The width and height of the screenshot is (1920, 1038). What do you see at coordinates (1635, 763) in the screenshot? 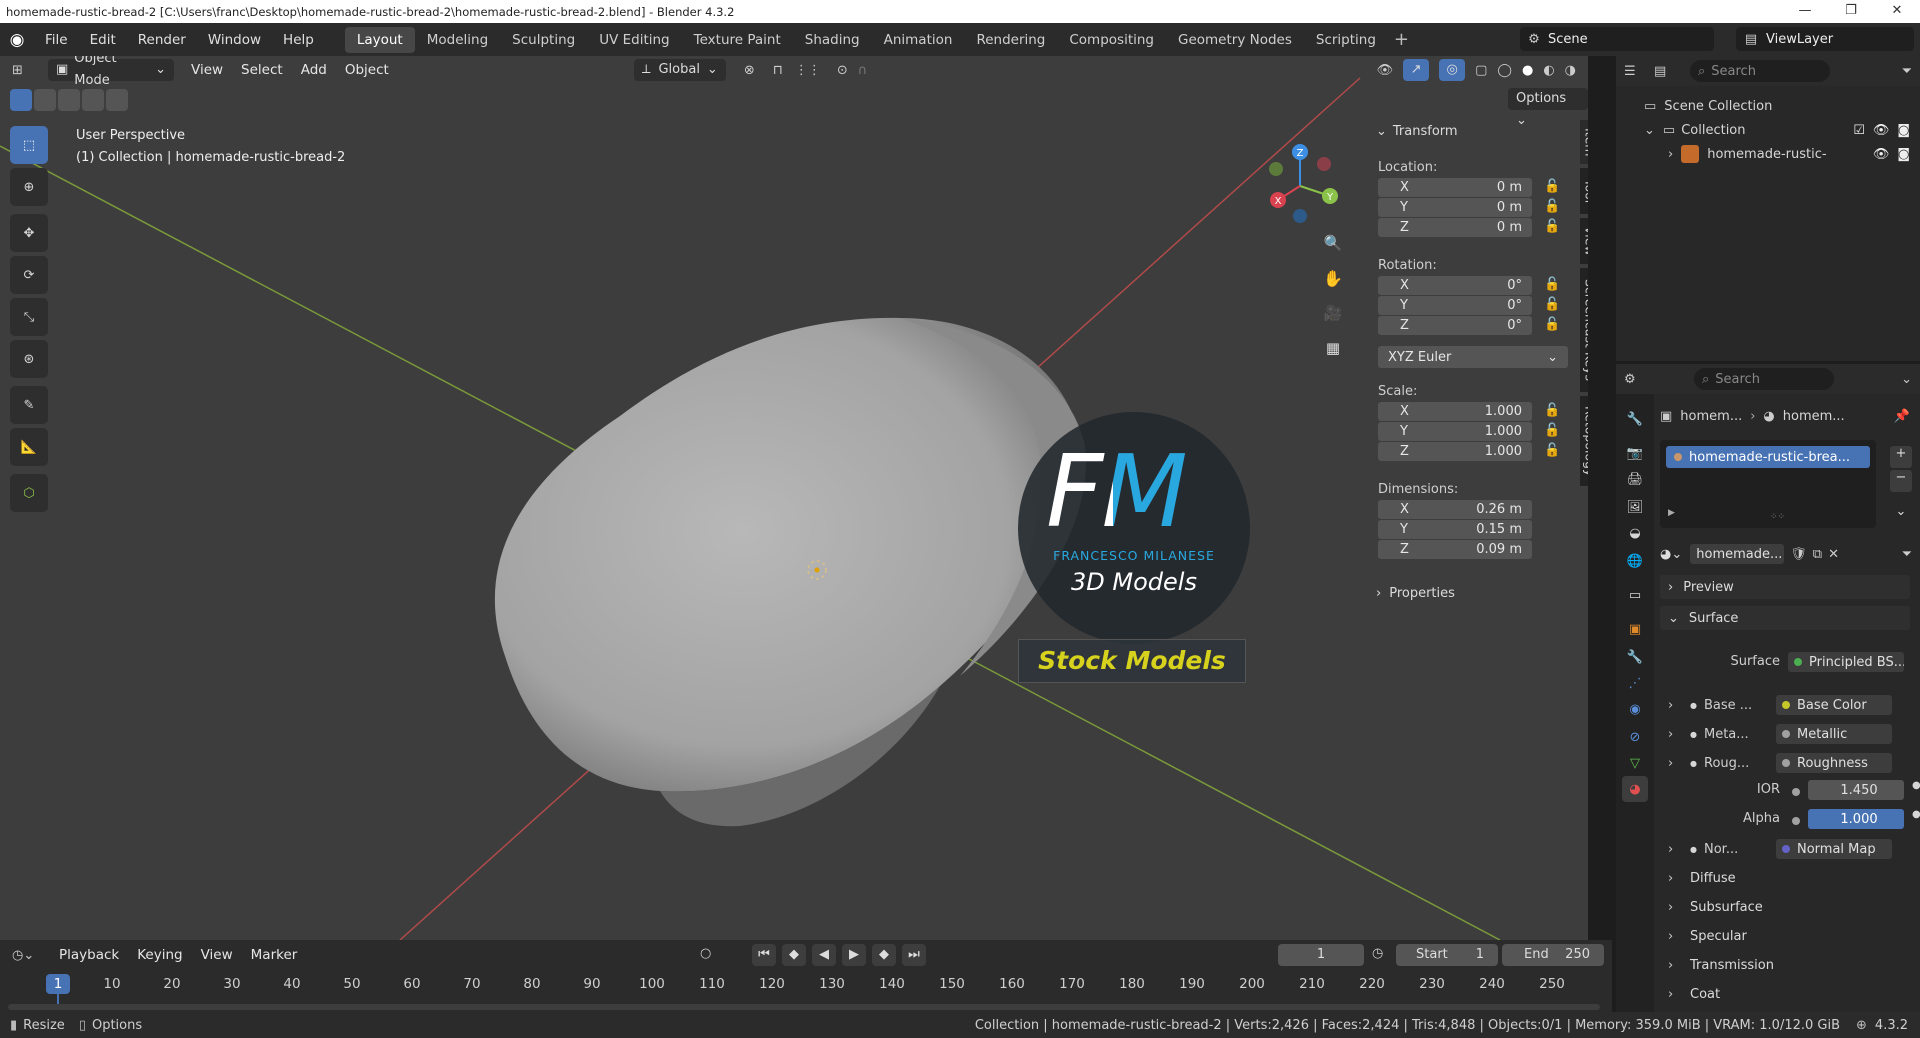
I see `data-tab-icon: ▽` at bounding box center [1635, 763].